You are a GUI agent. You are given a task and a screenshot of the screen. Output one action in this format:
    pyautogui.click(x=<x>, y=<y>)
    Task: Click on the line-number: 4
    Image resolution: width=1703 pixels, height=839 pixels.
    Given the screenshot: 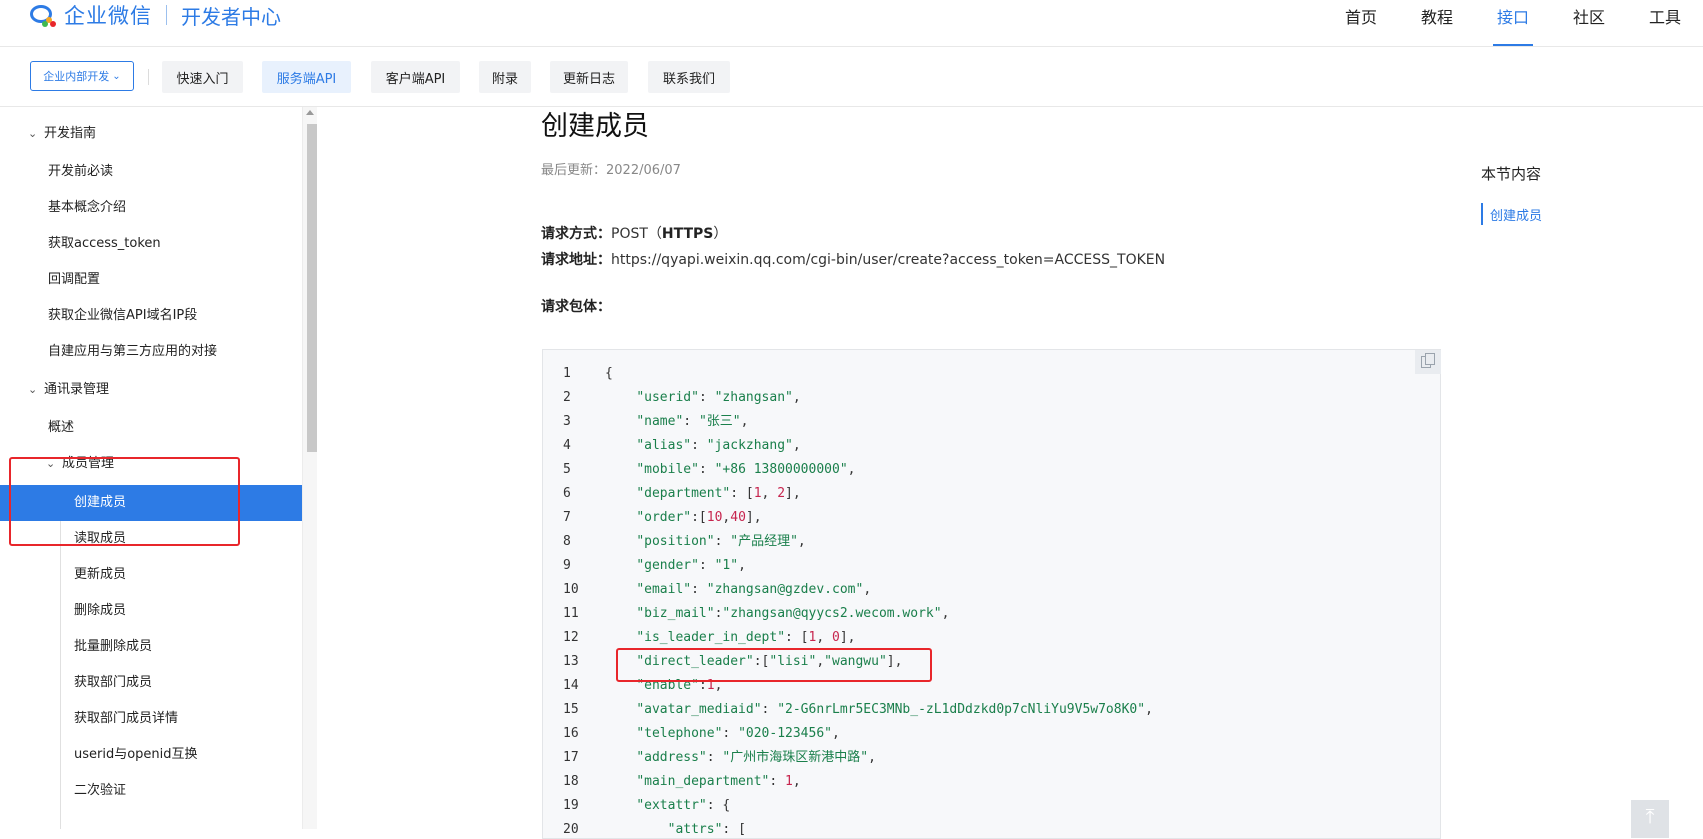 What is the action you would take?
    pyautogui.click(x=567, y=445)
    